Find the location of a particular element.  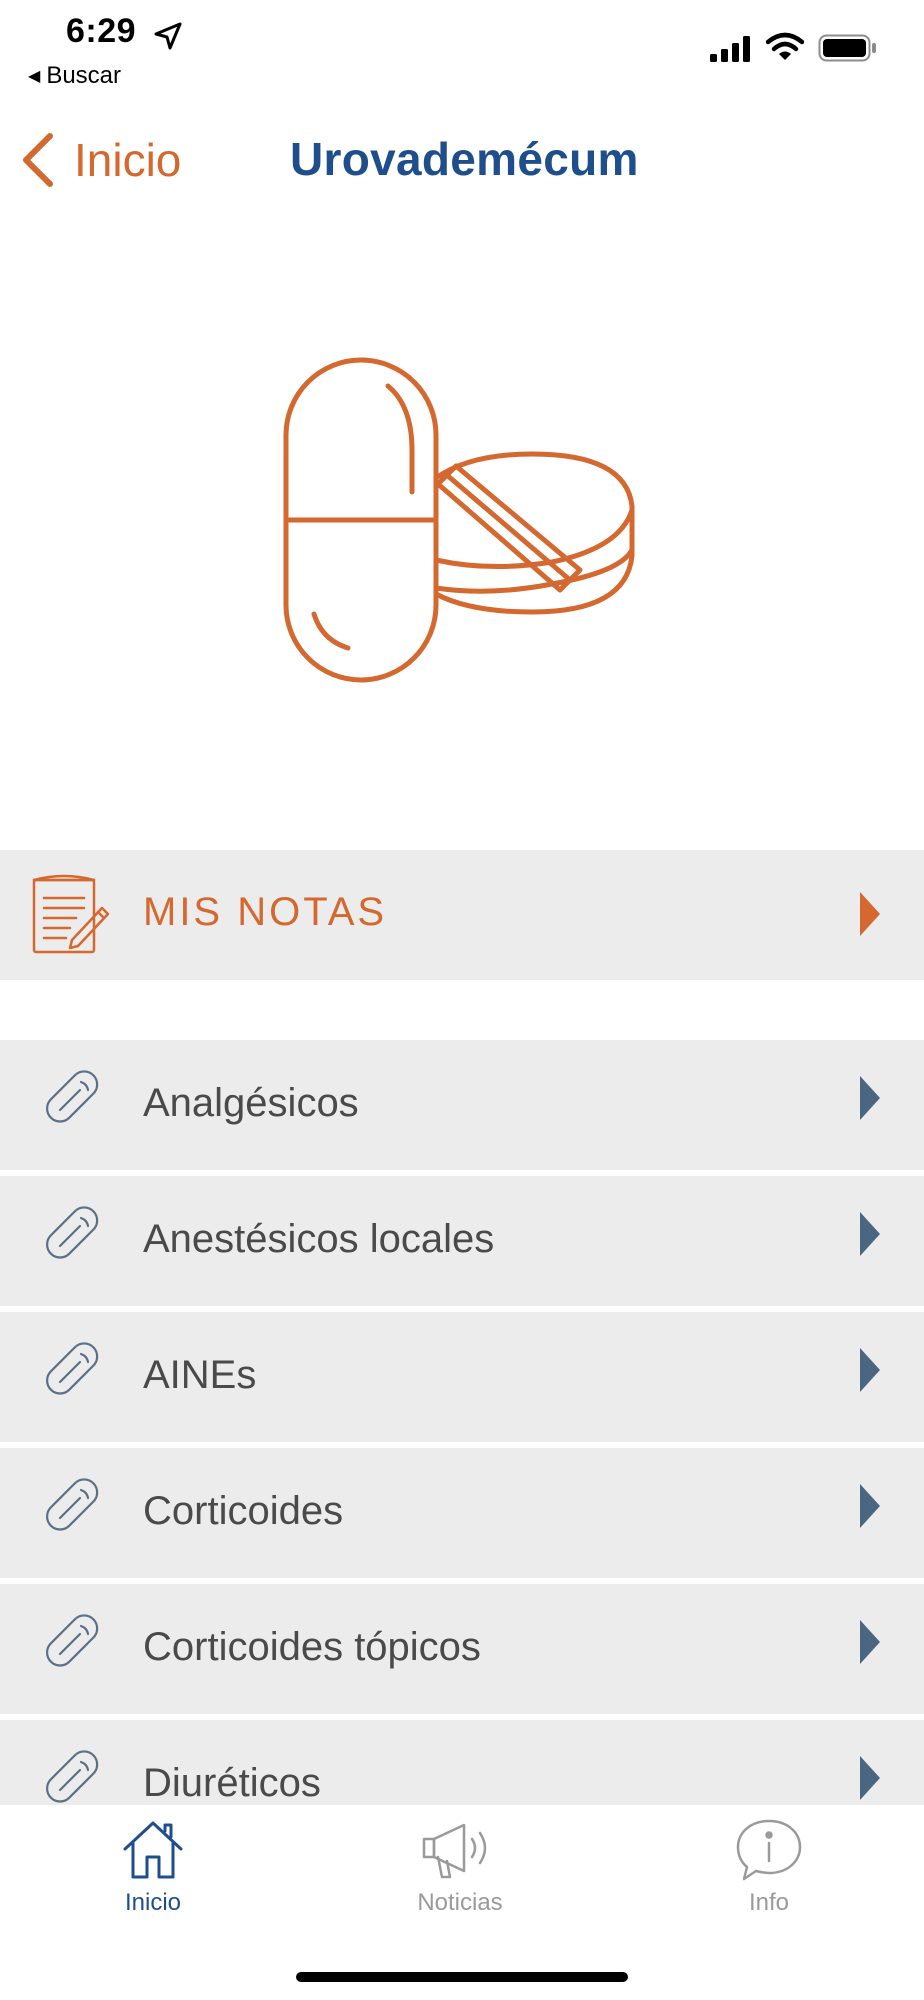

my-notes-row: MIS NOTAS is located at coordinates (462, 915).